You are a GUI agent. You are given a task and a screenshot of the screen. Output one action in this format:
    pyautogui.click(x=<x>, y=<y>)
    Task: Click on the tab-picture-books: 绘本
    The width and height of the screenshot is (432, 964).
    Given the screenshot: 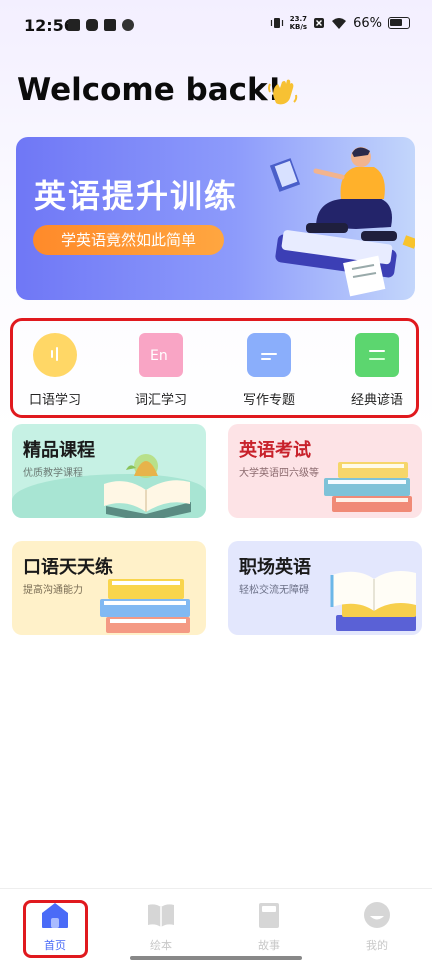 What is the action you would take?
    pyautogui.click(x=161, y=927)
    